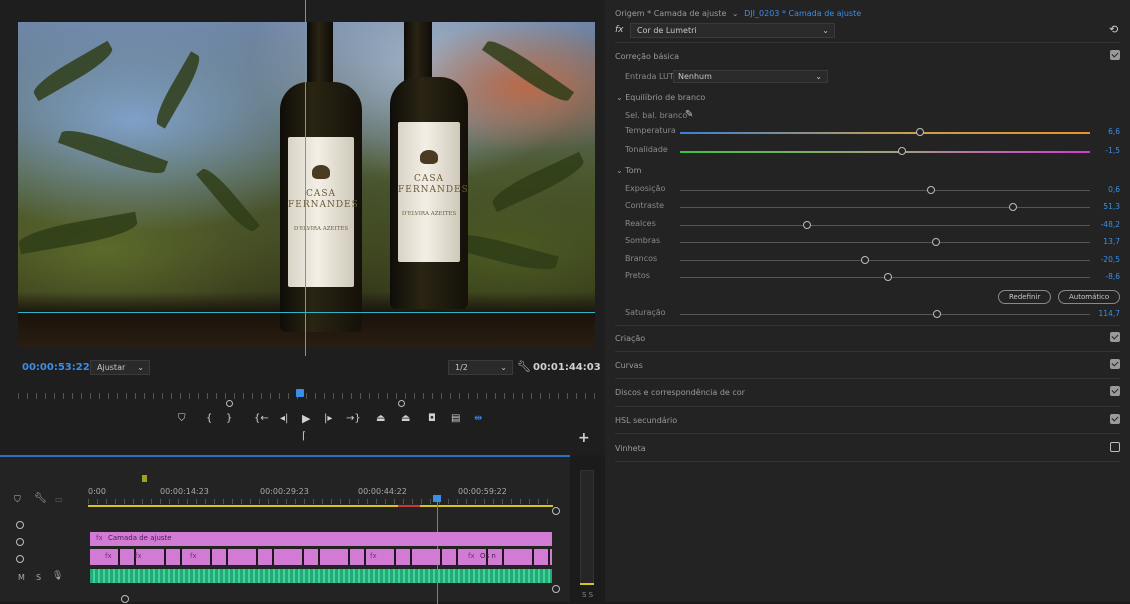 This screenshot has width=1130, height=604. I want to click on slider-shadows: Sombras 13,7, so click(872, 242).